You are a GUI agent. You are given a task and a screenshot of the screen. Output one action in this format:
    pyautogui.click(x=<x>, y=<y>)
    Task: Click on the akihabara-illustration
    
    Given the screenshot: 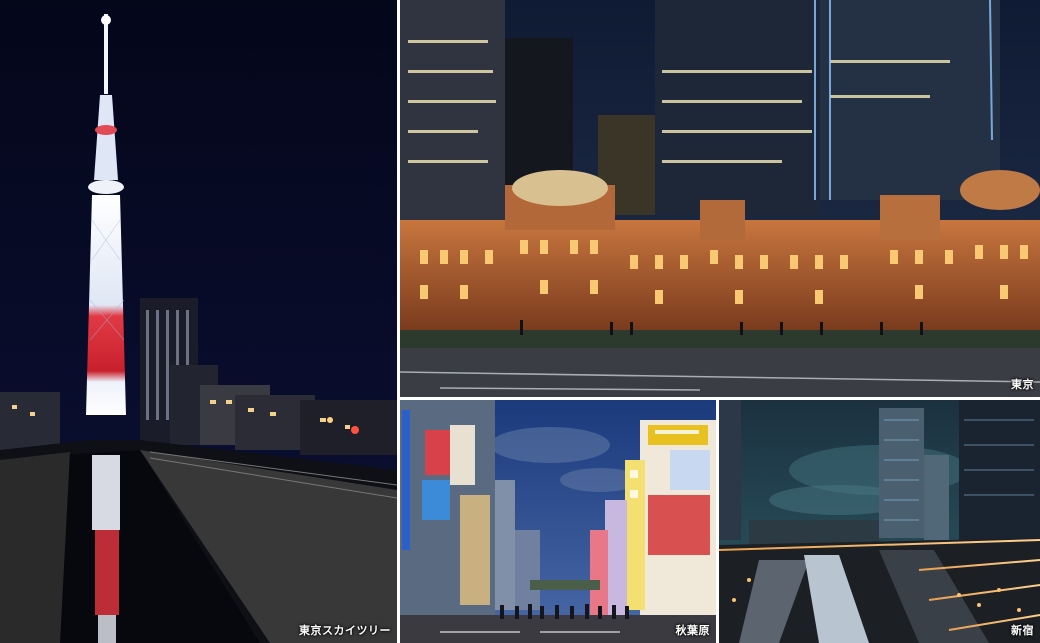 What is the action you would take?
    pyautogui.click(x=558, y=521)
    